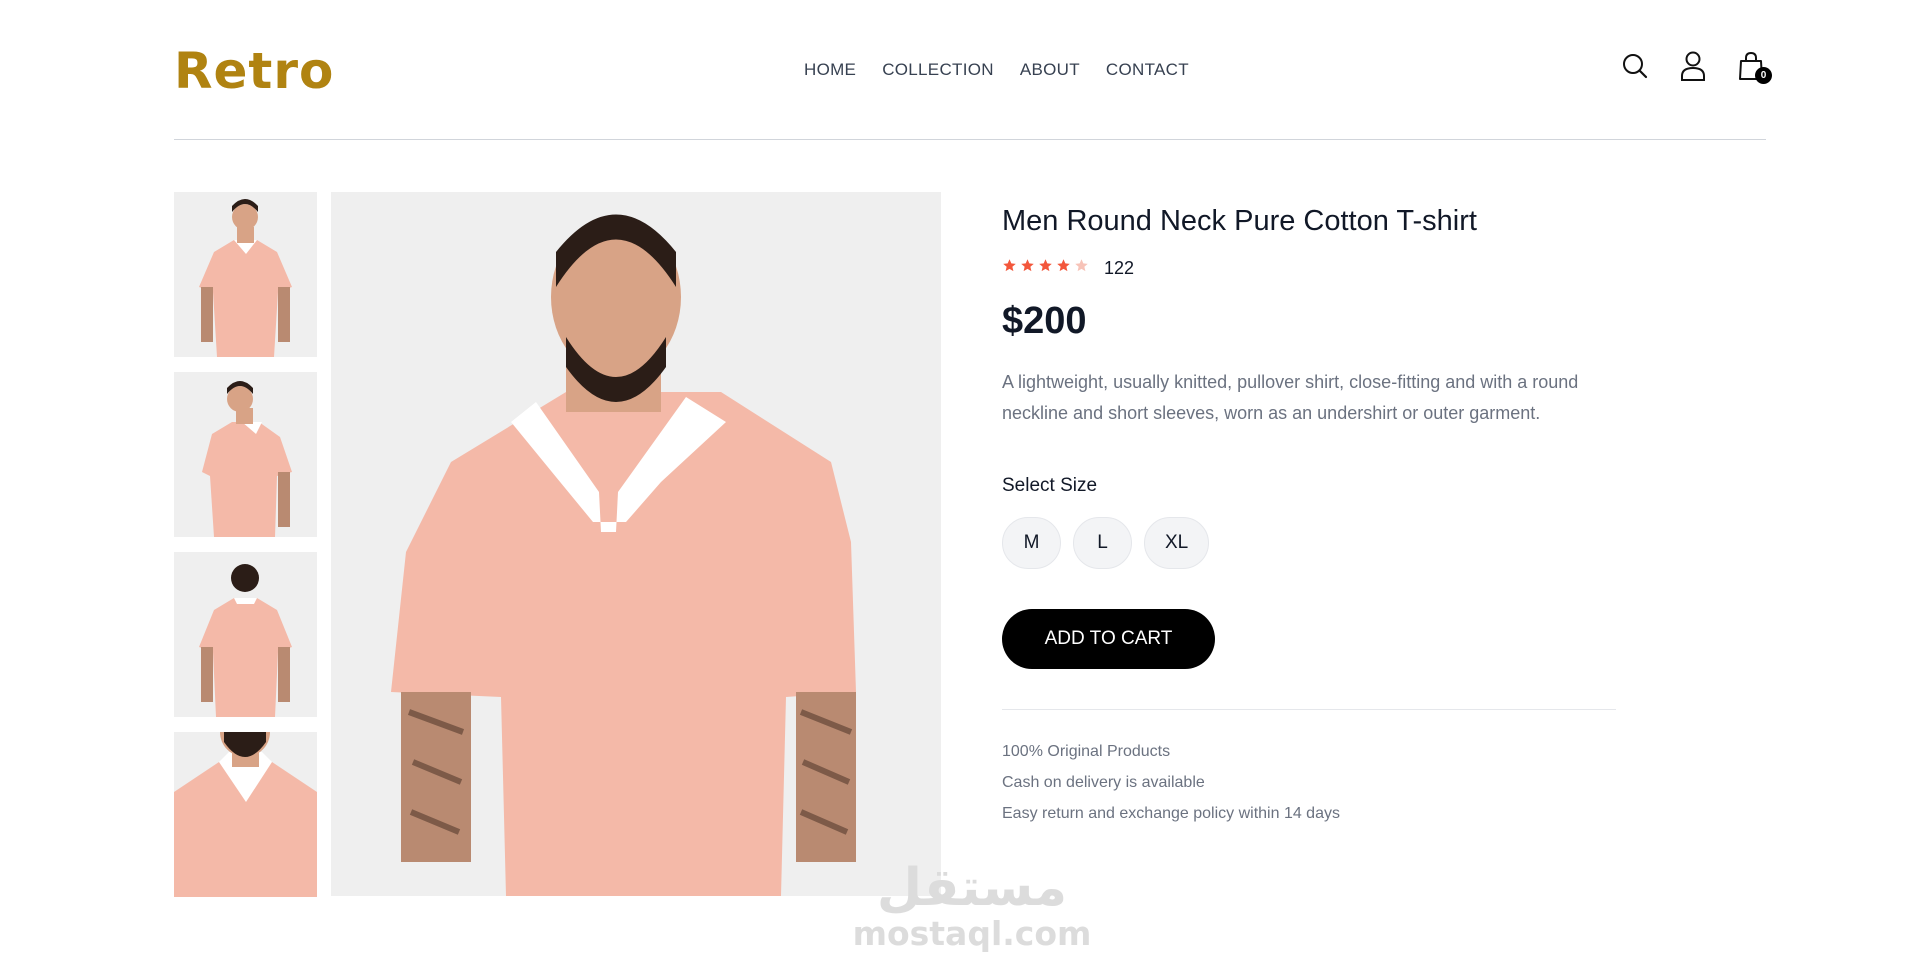 The width and height of the screenshot is (1918, 967). I want to click on size-options: M L XL, so click(1309, 543).